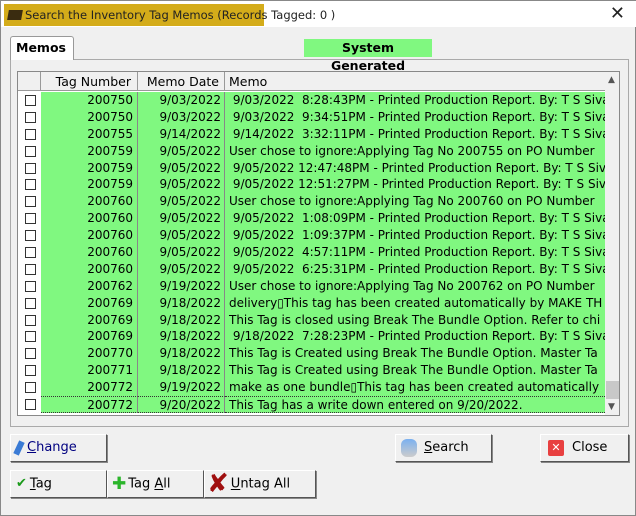 This screenshot has width=636, height=516. What do you see at coordinates (42, 48) in the screenshot?
I see `tab-memos: Memos` at bounding box center [42, 48].